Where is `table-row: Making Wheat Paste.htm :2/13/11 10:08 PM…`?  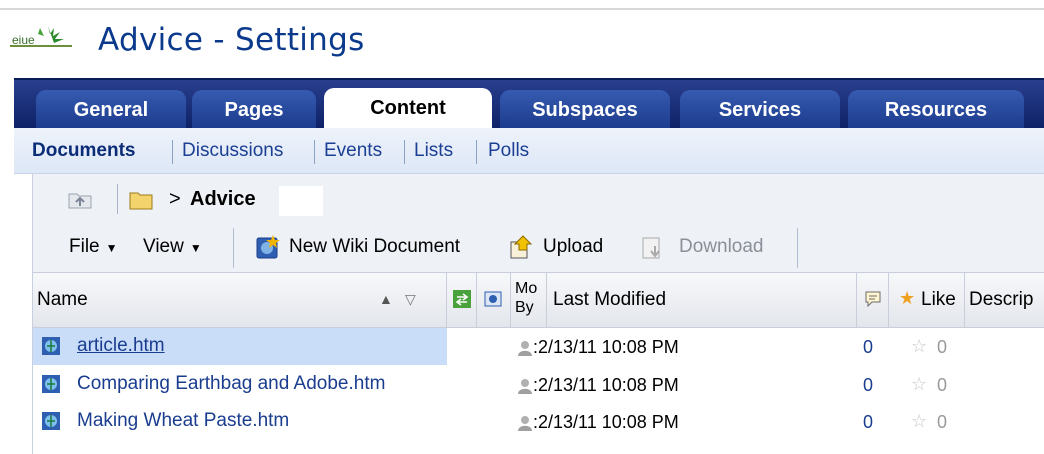 table-row: Making Wheat Paste.htm :2/13/11 10:08 PM… is located at coordinates (538, 421).